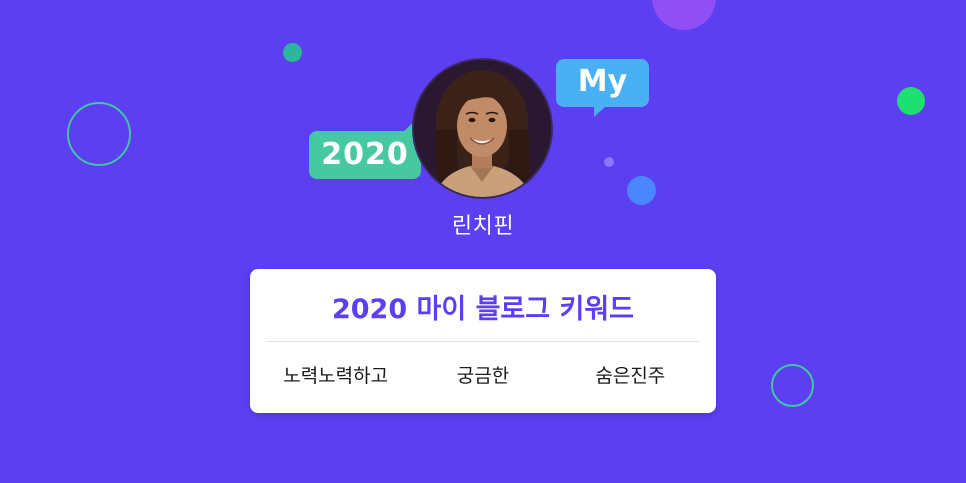 The width and height of the screenshot is (966, 483). I want to click on circle-decoration, so click(684, 15).